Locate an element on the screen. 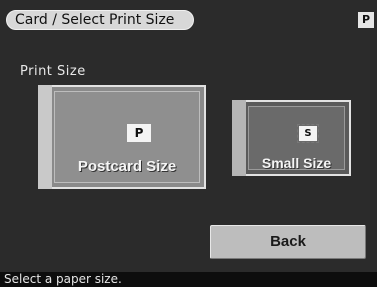 Image resolution: width=377 pixels, height=287 pixels. postcard-badge: P is located at coordinates (139, 133).